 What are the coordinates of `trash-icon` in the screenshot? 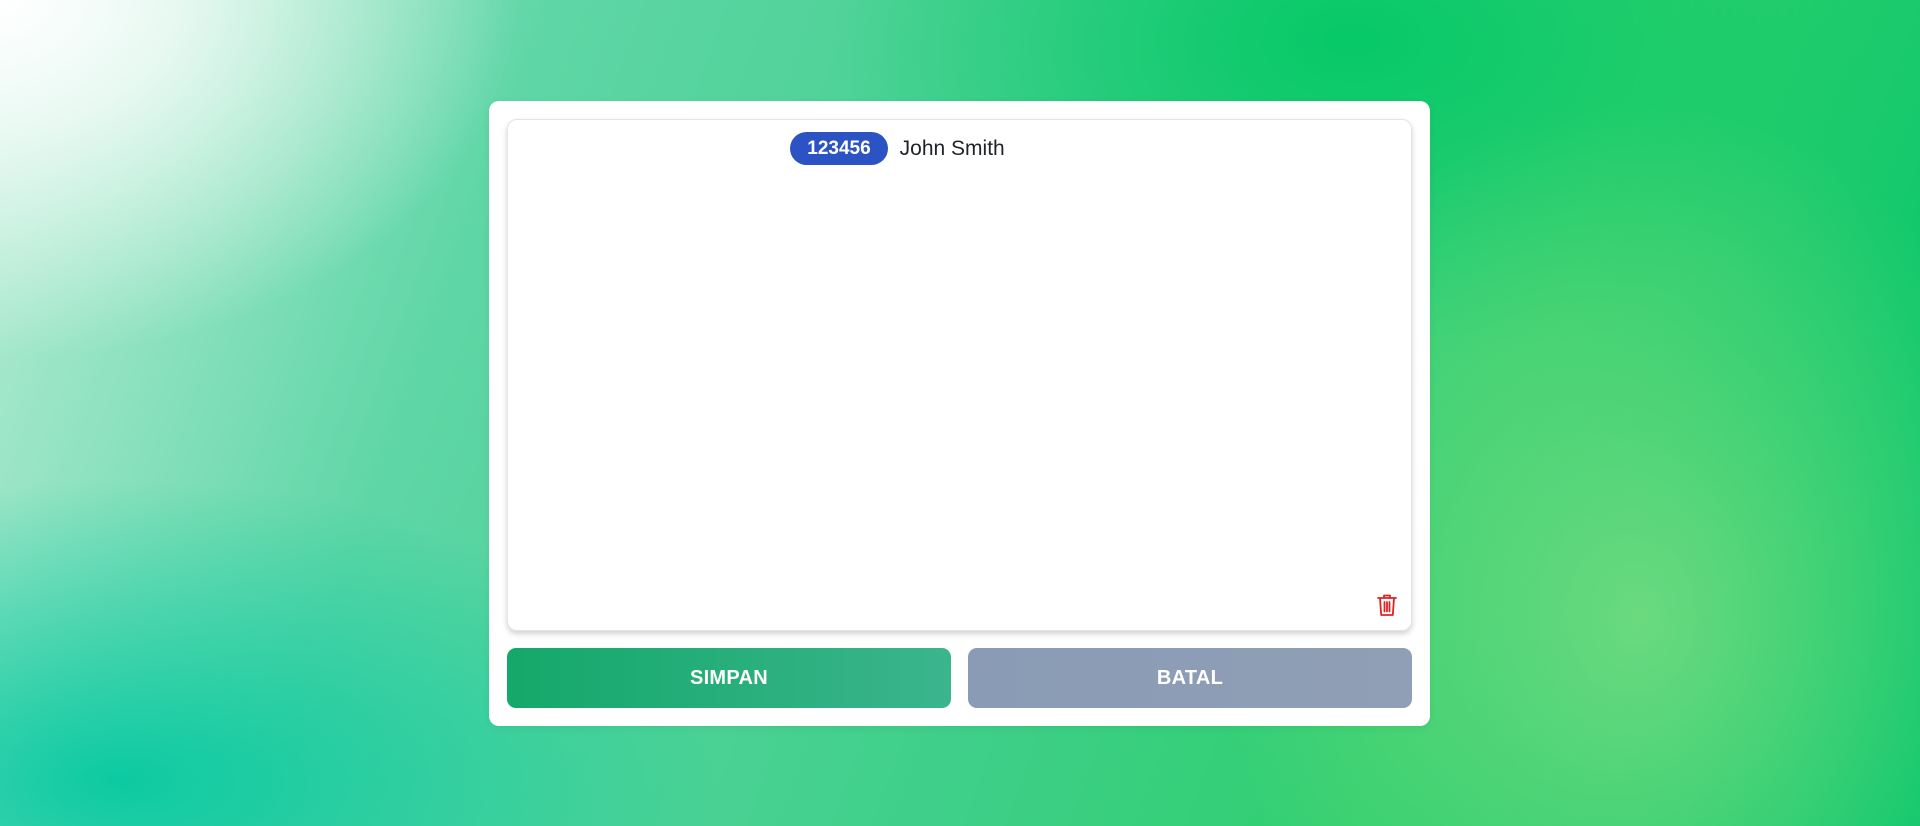 It's located at (1387, 605).